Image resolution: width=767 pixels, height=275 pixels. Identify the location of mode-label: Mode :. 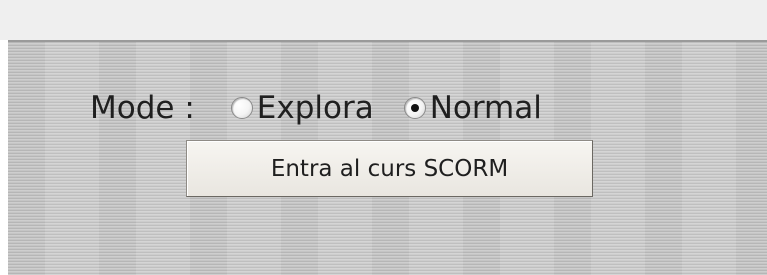
(142, 108).